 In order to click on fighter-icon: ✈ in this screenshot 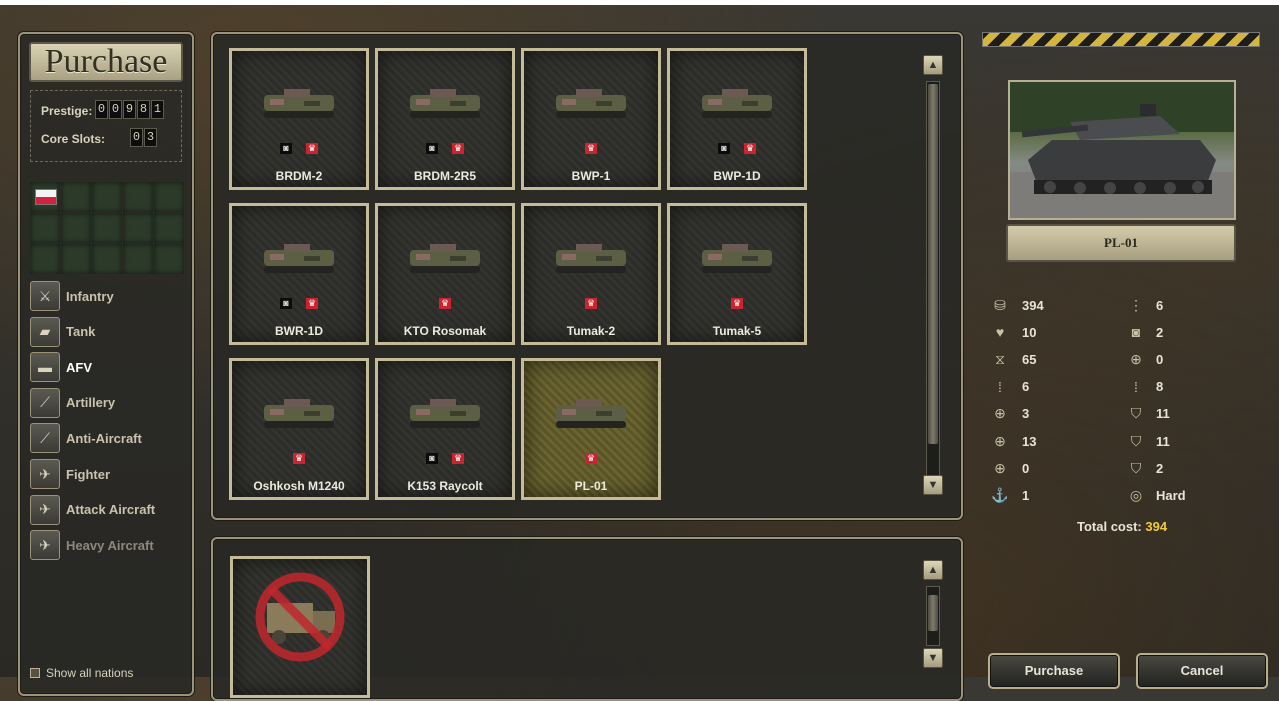, I will do `click(45, 474)`.